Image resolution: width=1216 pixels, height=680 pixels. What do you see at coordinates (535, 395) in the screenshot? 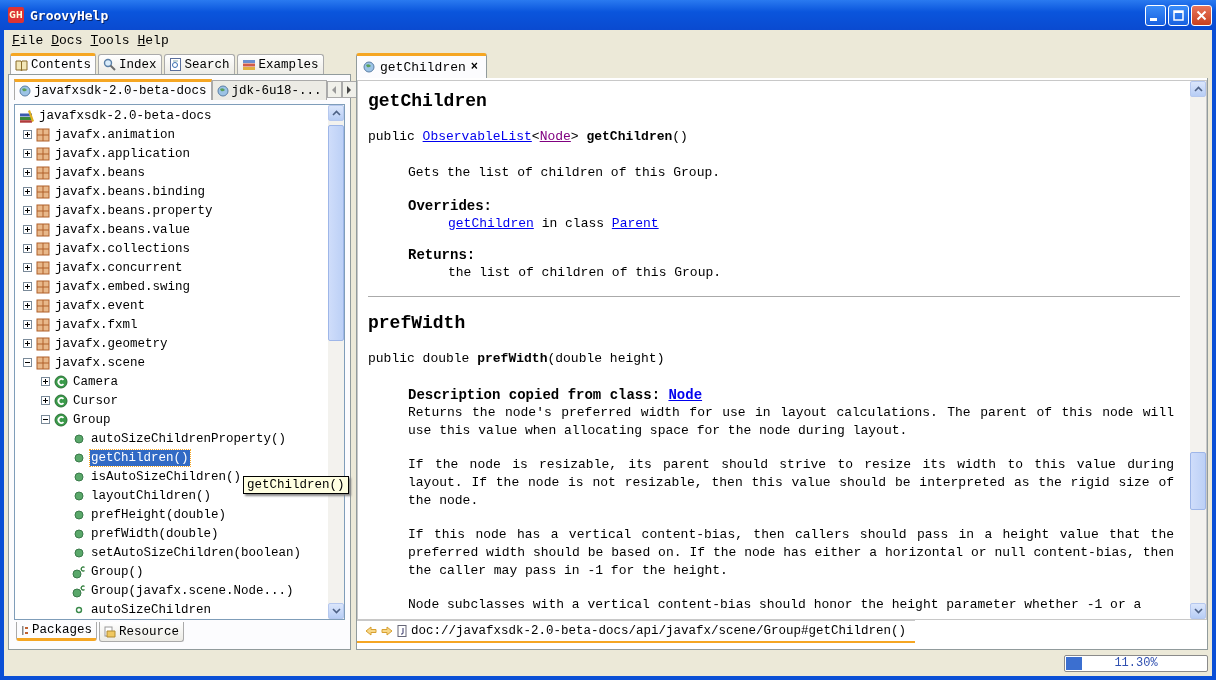
I see `section-label: Description copied from class:` at bounding box center [535, 395].